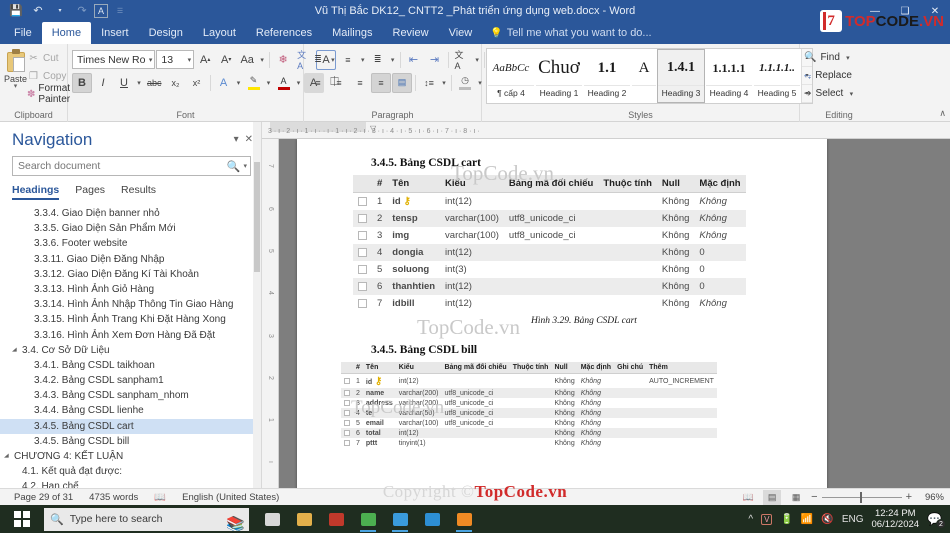  Describe the element at coordinates (549, 269) in the screenshot. I see `table-row: 5 soluong int(3) Không 0` at that location.